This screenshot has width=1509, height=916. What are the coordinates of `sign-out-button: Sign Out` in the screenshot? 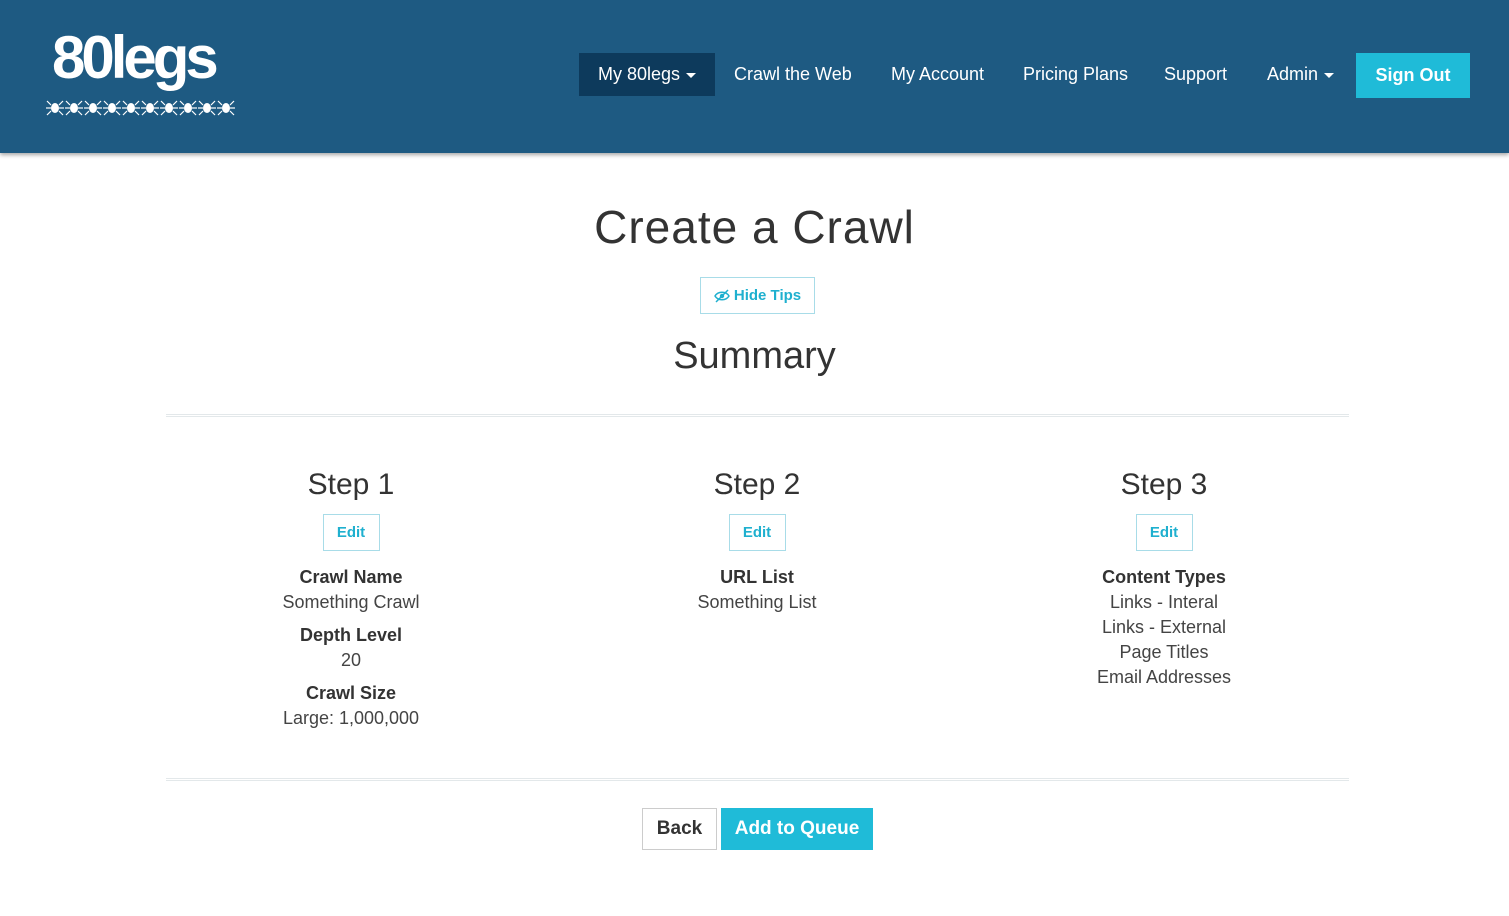 It's located at (1413, 75).